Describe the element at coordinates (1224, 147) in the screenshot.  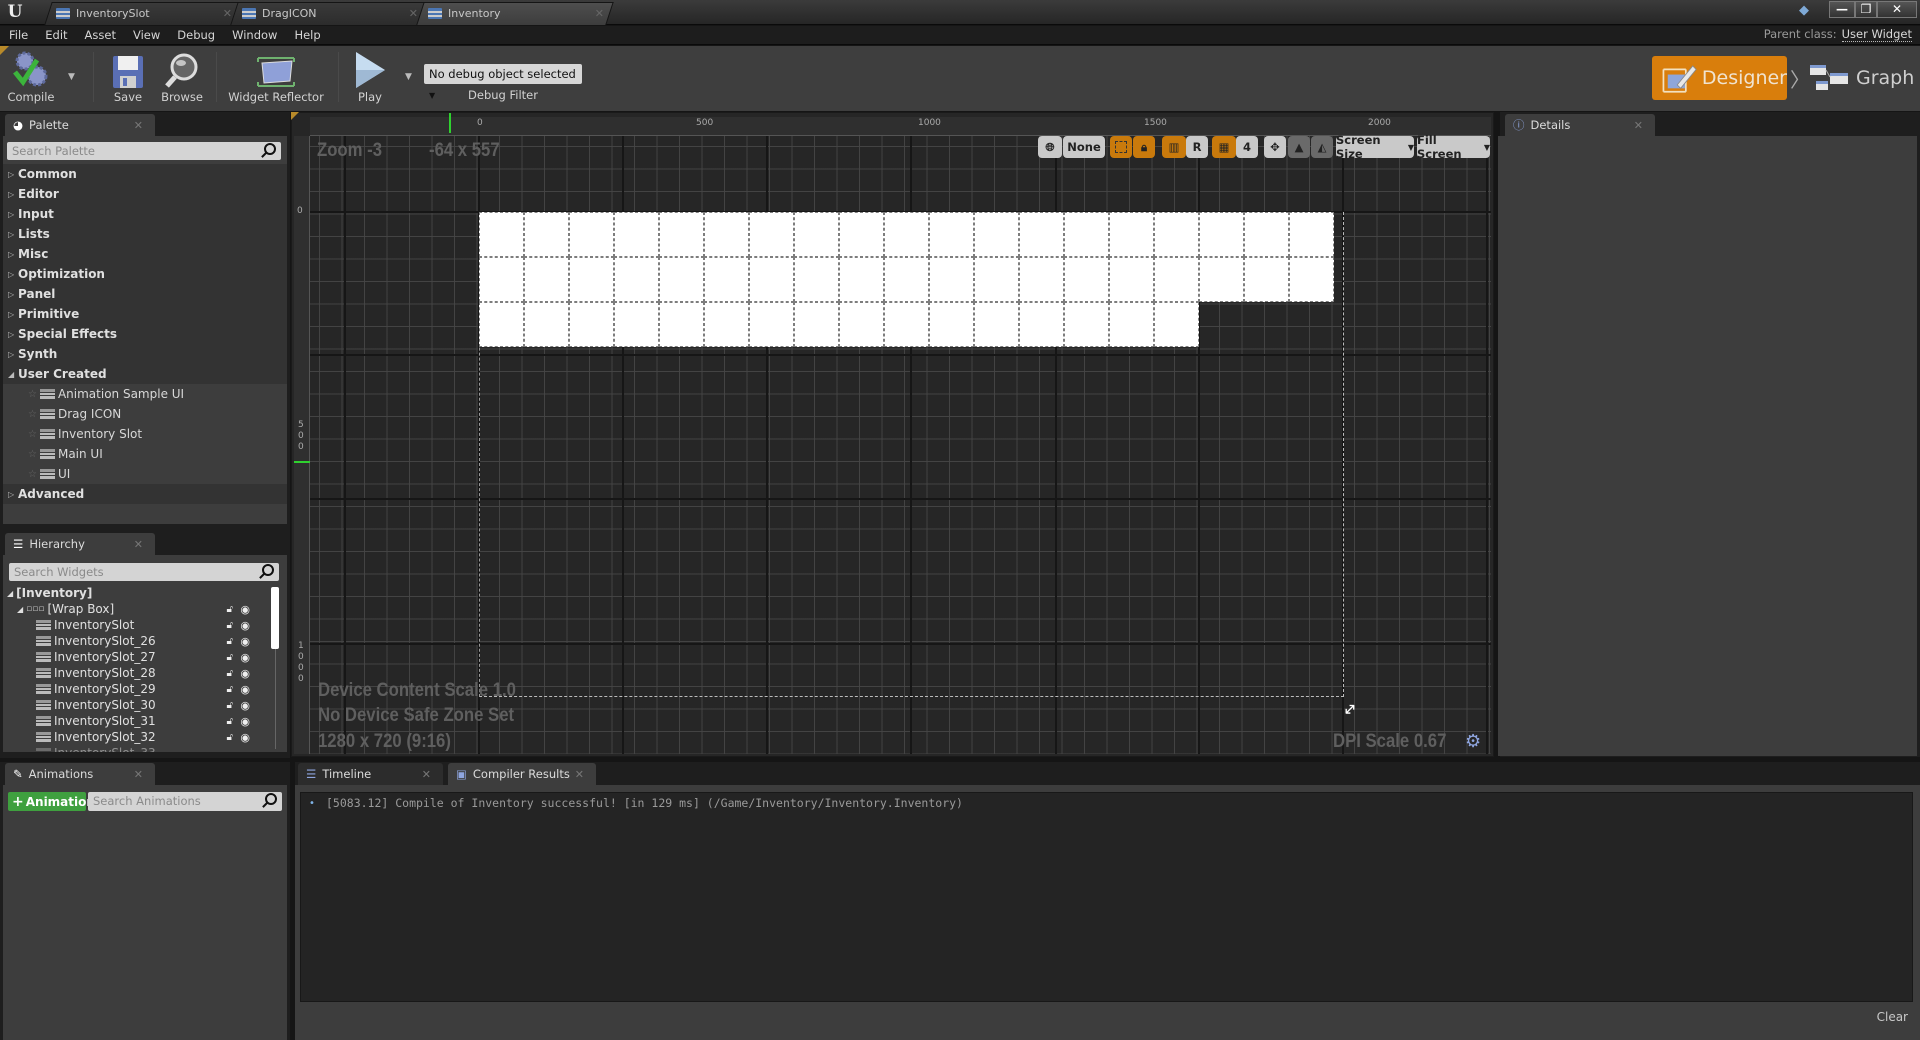
I see `grid-snap-toggle: ▦` at that location.